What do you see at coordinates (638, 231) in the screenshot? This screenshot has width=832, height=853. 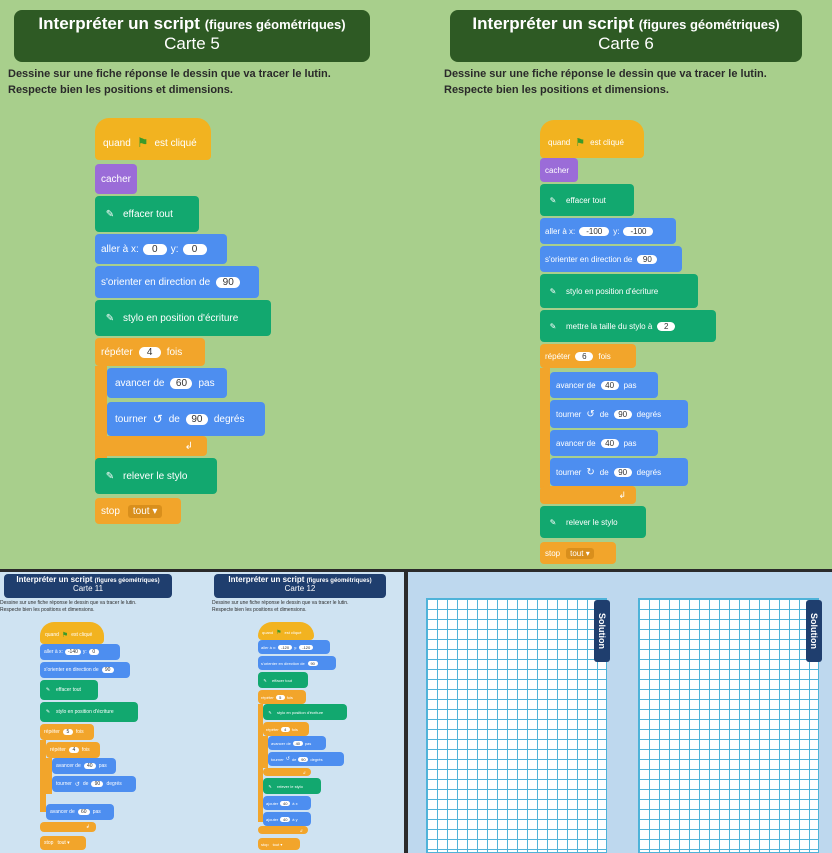 I see `y-input: -100` at bounding box center [638, 231].